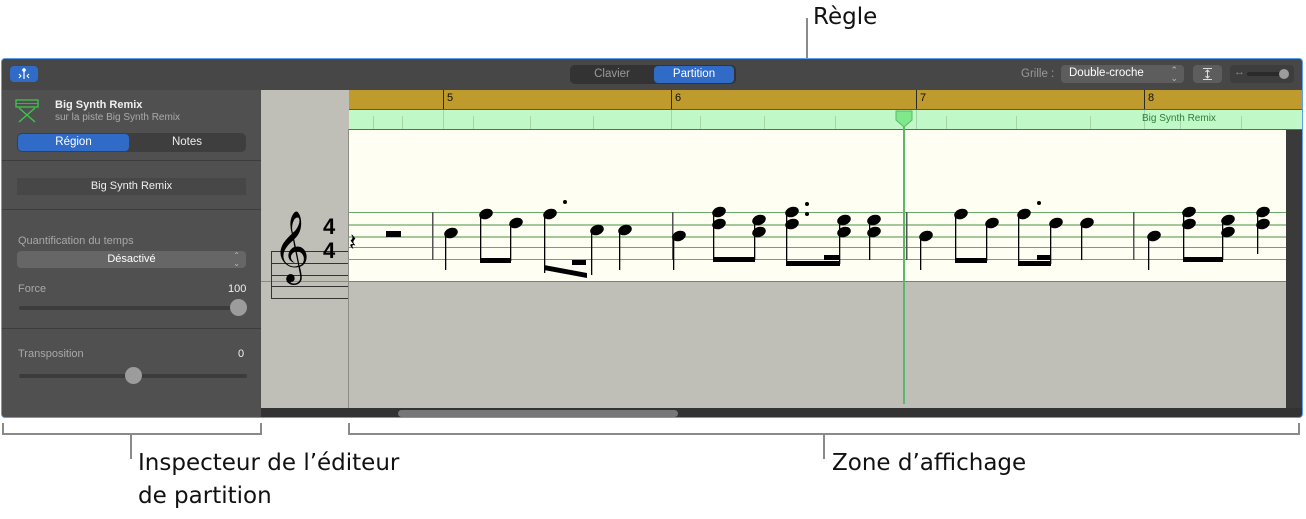 The image size is (1306, 519). I want to click on inspector-callout-label-2: de partition, so click(205, 496).